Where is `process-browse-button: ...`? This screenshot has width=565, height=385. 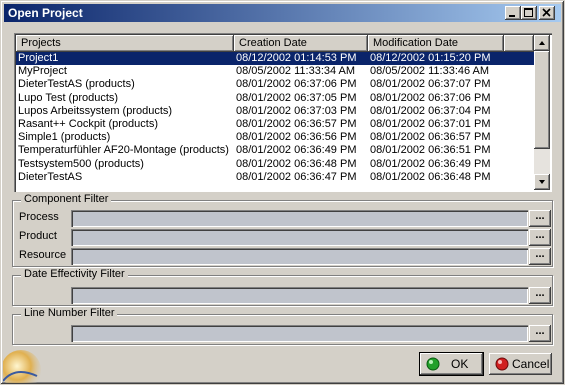 process-browse-button: ... is located at coordinates (540, 218).